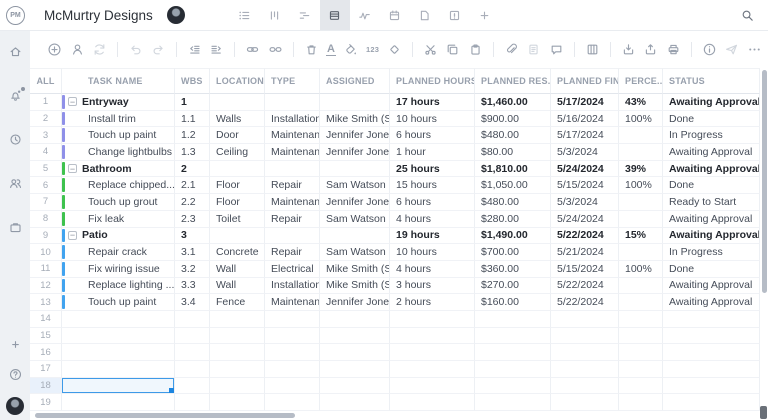  Describe the element at coordinates (15, 406) in the screenshot. I see `user-avatar` at that location.